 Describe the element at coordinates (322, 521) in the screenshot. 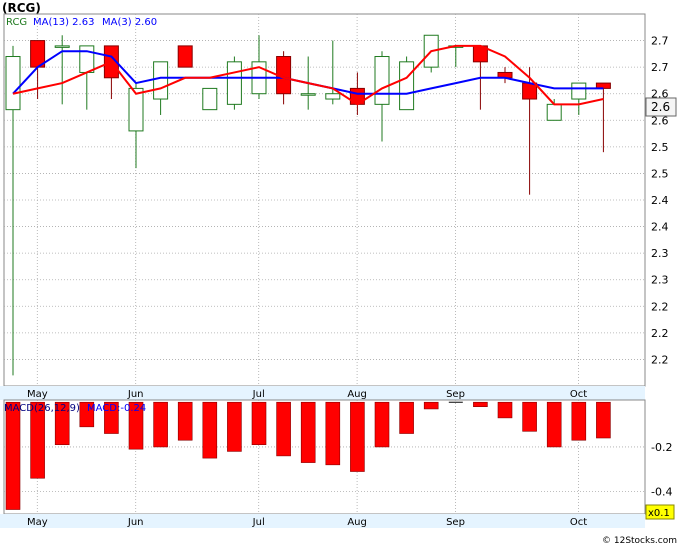

I see `macd-month-axis-band` at that location.